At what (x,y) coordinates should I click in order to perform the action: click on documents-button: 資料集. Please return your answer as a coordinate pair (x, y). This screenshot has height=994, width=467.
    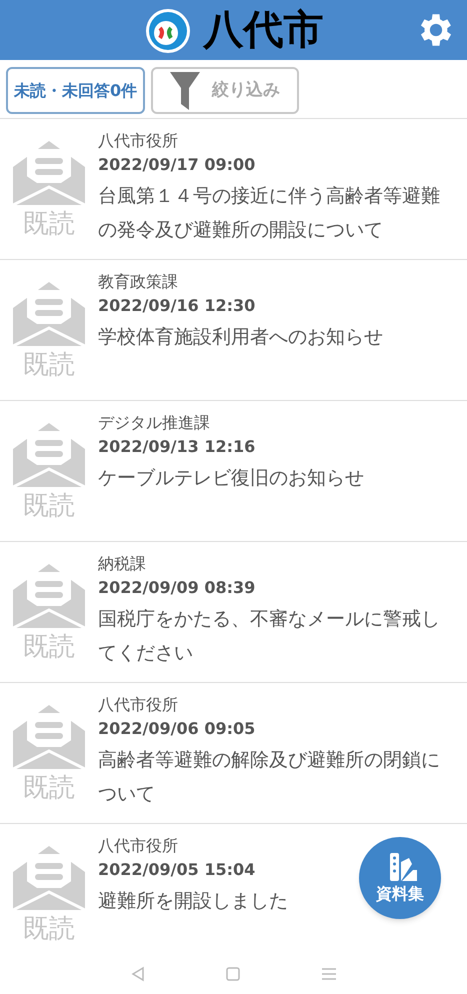
    Looking at the image, I should click on (400, 878).